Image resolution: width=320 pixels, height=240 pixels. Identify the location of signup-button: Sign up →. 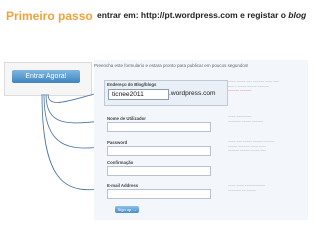
(127, 209).